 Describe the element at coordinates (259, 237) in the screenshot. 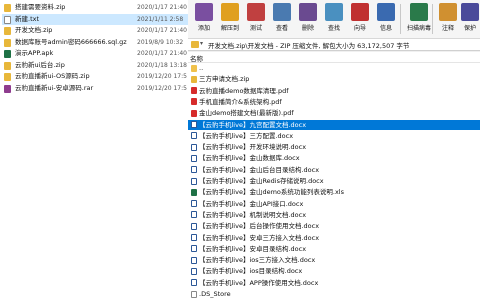

I see `archive-item-name: 【云豹手机live】安卓三方接入文档.docx` at that location.